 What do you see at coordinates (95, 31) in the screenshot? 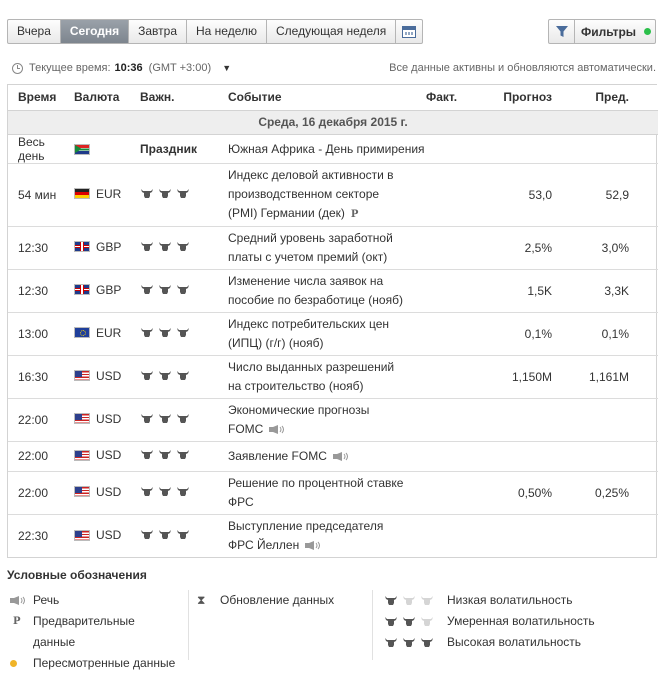
I see `tab-today: Сегодня` at bounding box center [95, 31].